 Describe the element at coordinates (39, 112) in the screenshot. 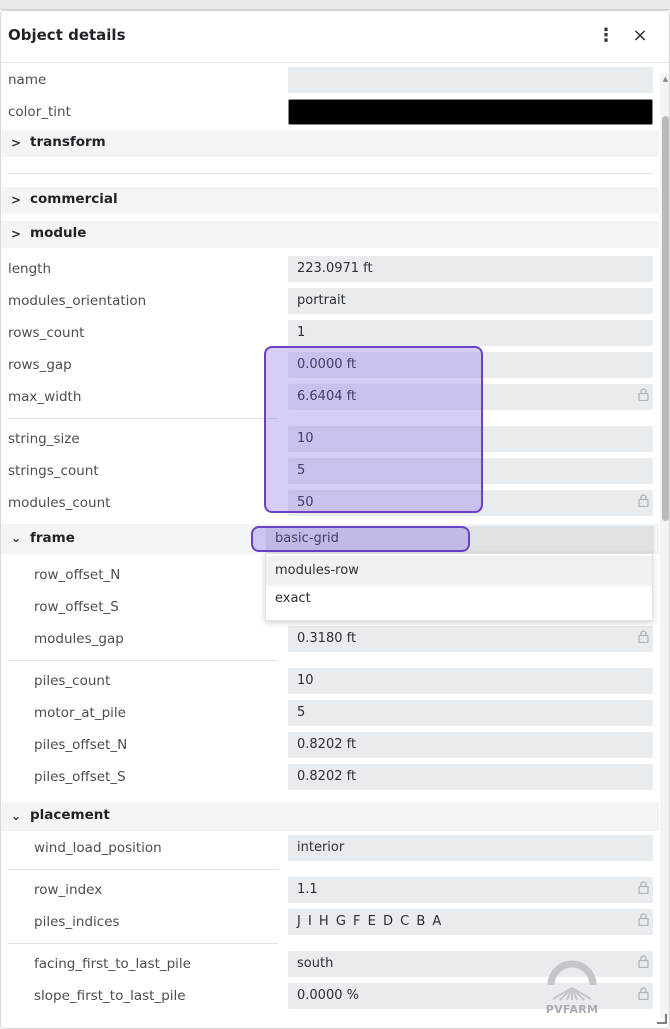

I see `field-label: color_tint` at that location.